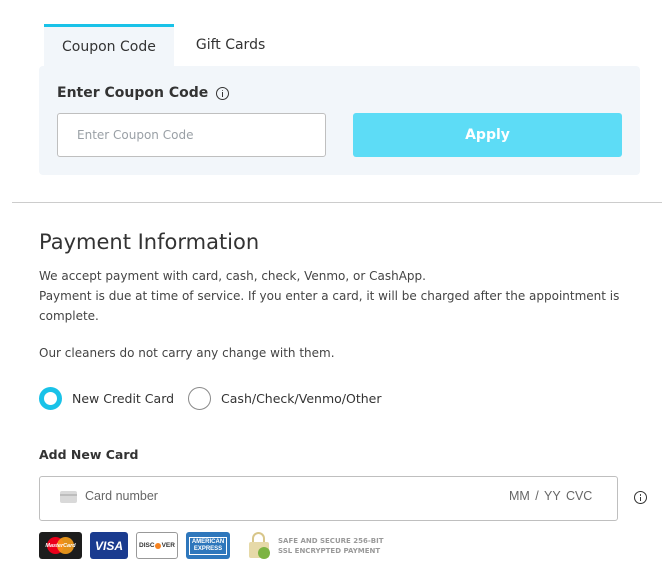  I want to click on card-input-field: Card number MM / YY CVC, so click(328, 498).